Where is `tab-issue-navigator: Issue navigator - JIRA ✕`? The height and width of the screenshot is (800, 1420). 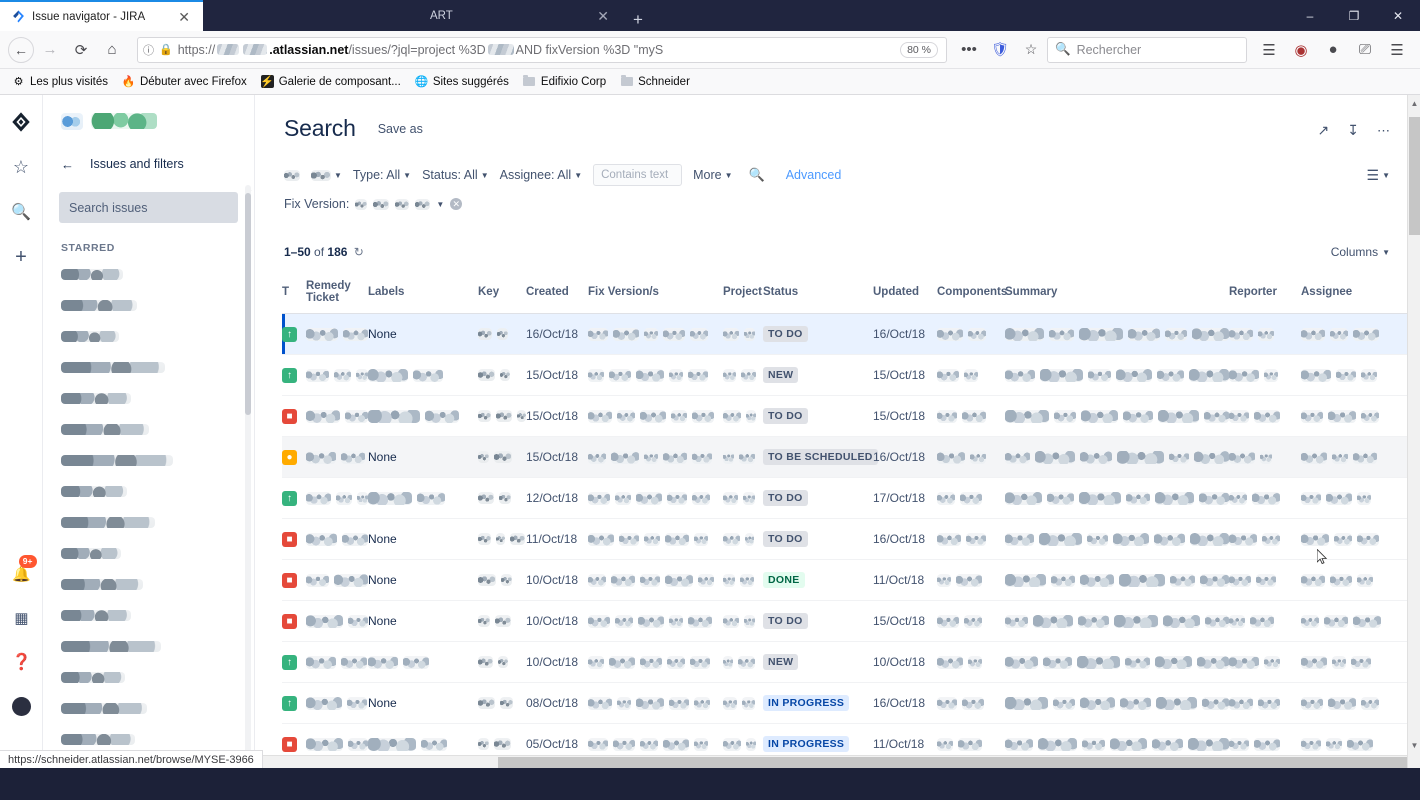 tab-issue-navigator: Issue navigator - JIRA ✕ is located at coordinates (101, 15).